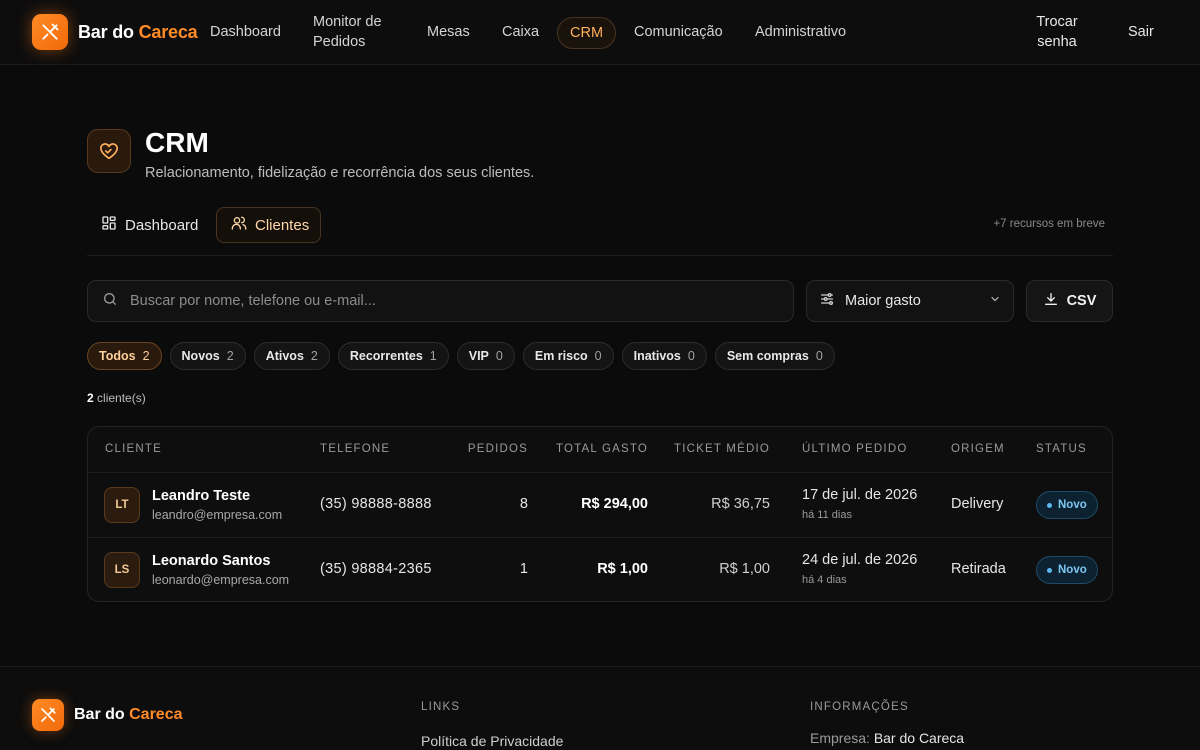  What do you see at coordinates (492, 741) in the screenshot?
I see `privacy-policy-link: Política de Privacidade` at bounding box center [492, 741].